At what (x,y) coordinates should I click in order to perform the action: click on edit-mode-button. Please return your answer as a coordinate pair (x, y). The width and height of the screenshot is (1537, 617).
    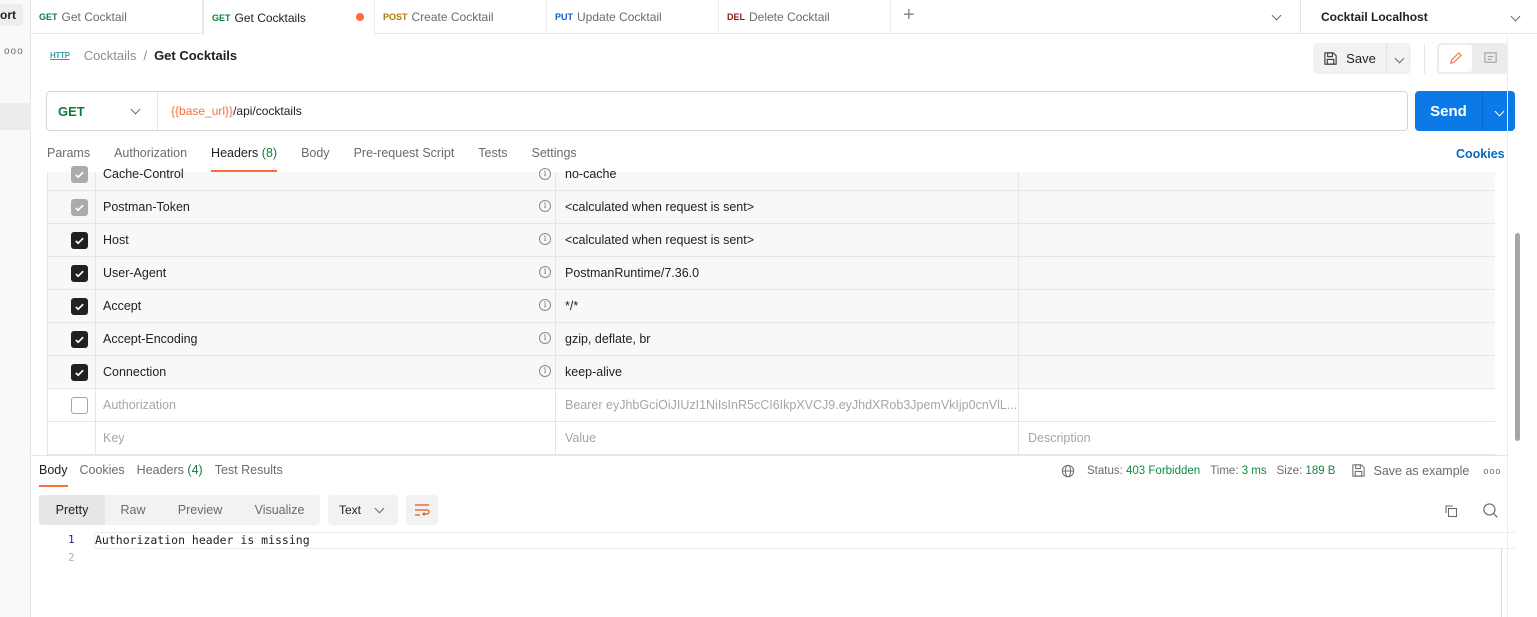
    Looking at the image, I should click on (1455, 58).